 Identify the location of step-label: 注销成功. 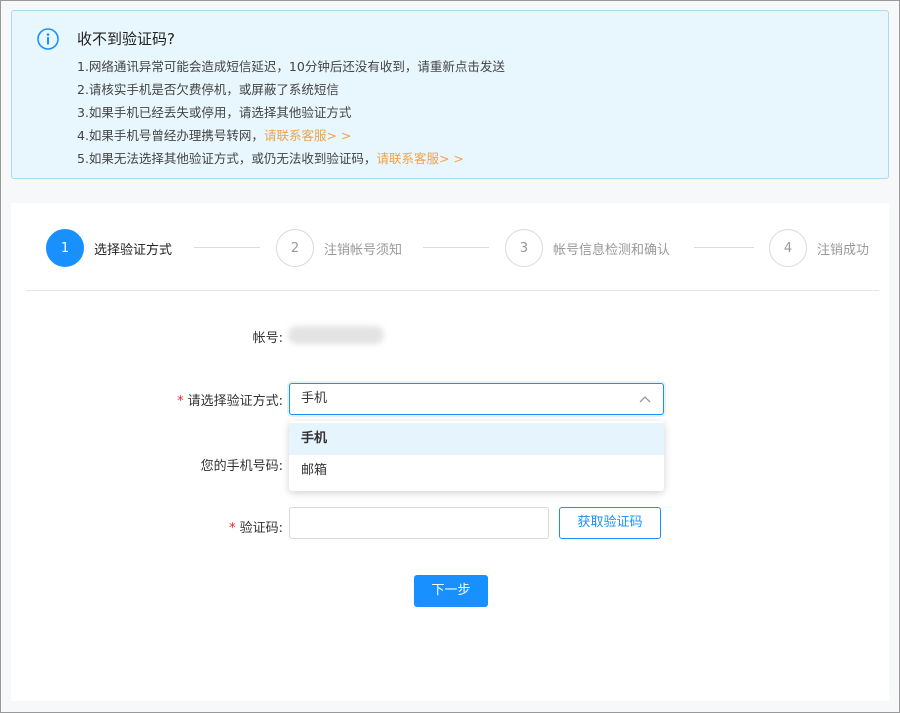
(843, 250).